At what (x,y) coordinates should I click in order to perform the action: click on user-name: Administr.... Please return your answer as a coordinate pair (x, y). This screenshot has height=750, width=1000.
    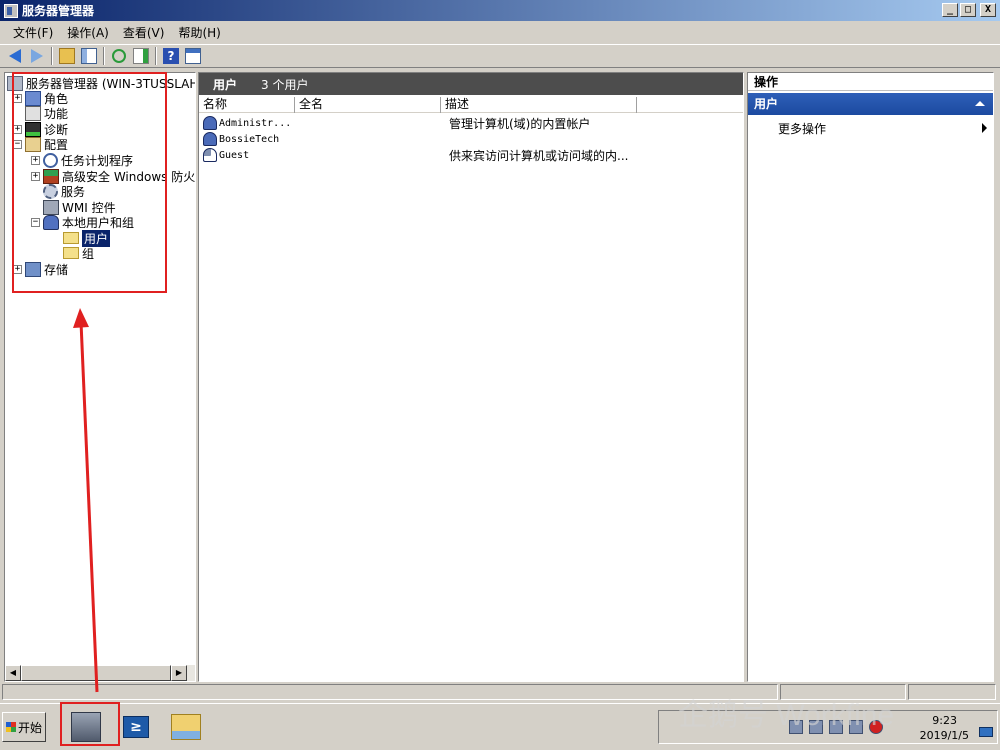
    Looking at the image, I should click on (255, 123).